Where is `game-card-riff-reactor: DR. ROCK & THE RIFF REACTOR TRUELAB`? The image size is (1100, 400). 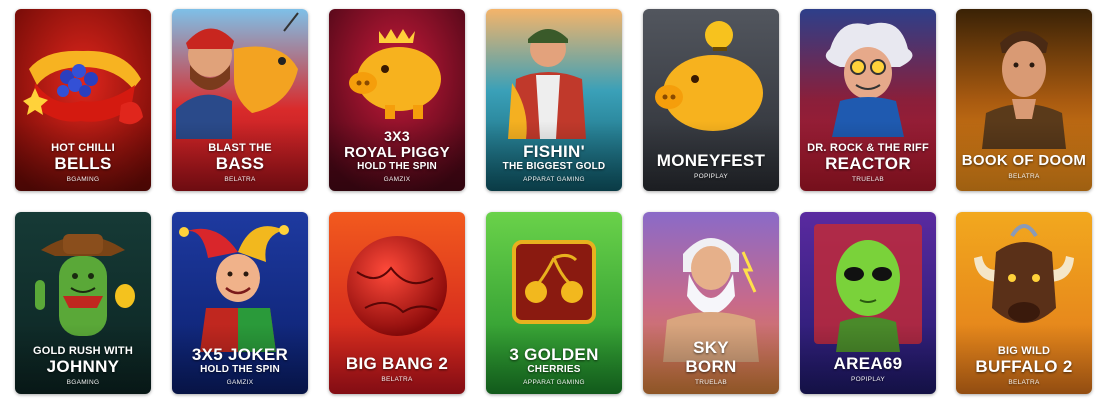 game-card-riff-reactor: DR. ROCK & THE RIFF REACTOR TRUELAB is located at coordinates (868, 100).